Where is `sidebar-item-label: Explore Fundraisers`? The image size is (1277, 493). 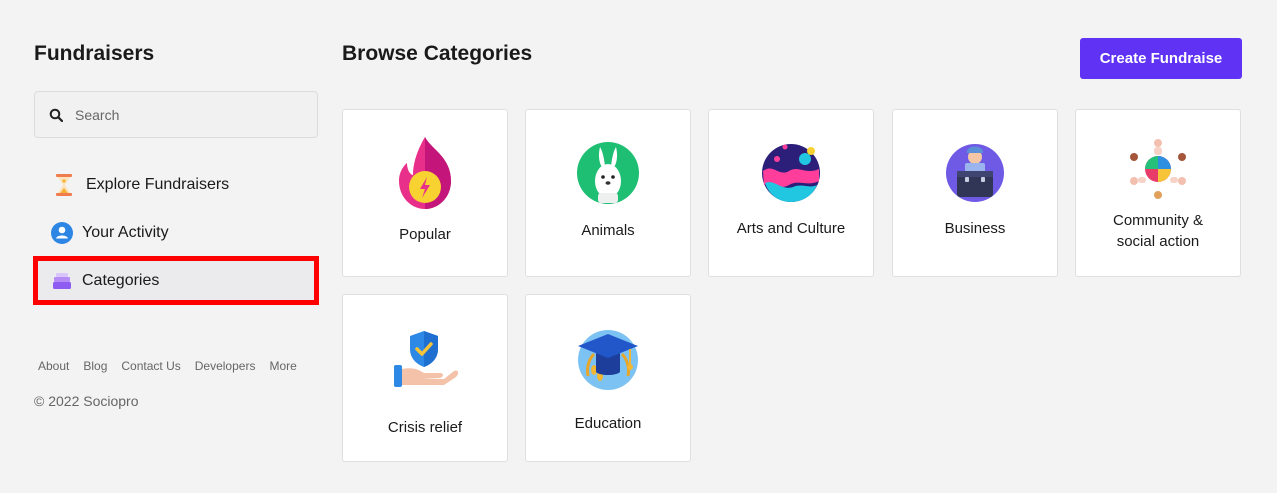 sidebar-item-label: Explore Fundraisers is located at coordinates (158, 184).